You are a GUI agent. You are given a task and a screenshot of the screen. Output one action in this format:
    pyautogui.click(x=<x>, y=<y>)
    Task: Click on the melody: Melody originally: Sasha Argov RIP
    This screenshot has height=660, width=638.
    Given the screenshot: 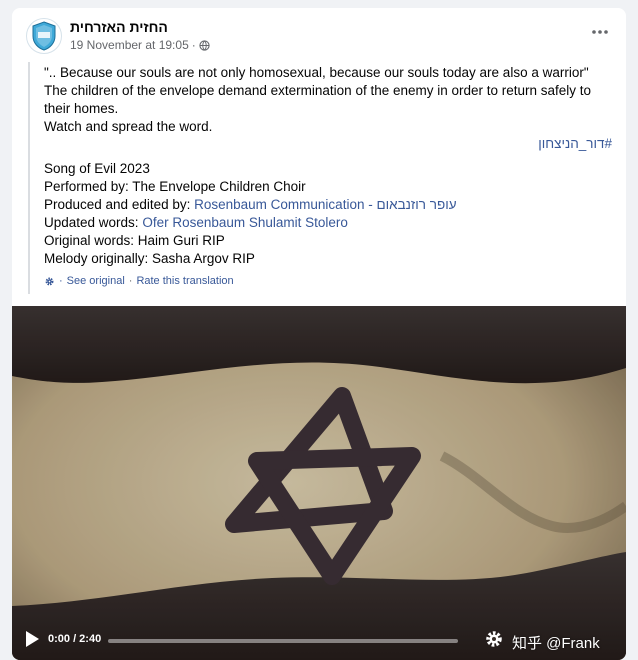 What is the action you would take?
    pyautogui.click(x=149, y=258)
    